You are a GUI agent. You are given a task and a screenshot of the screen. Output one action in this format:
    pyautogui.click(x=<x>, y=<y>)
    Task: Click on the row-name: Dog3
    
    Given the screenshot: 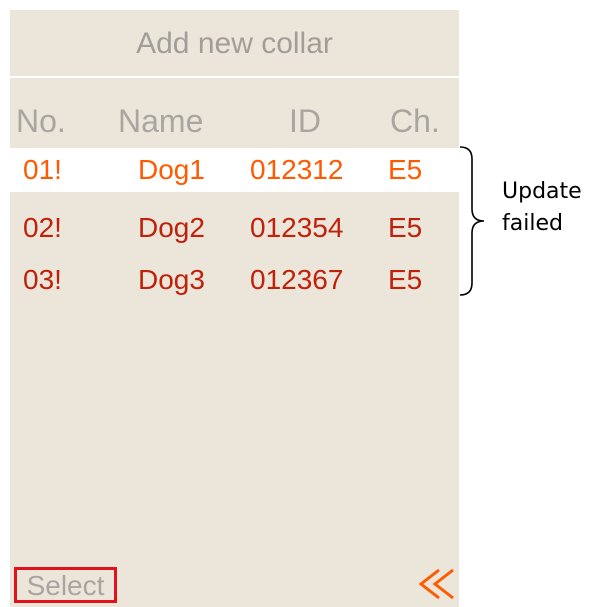 What is the action you would take?
    pyautogui.click(x=171, y=279)
    